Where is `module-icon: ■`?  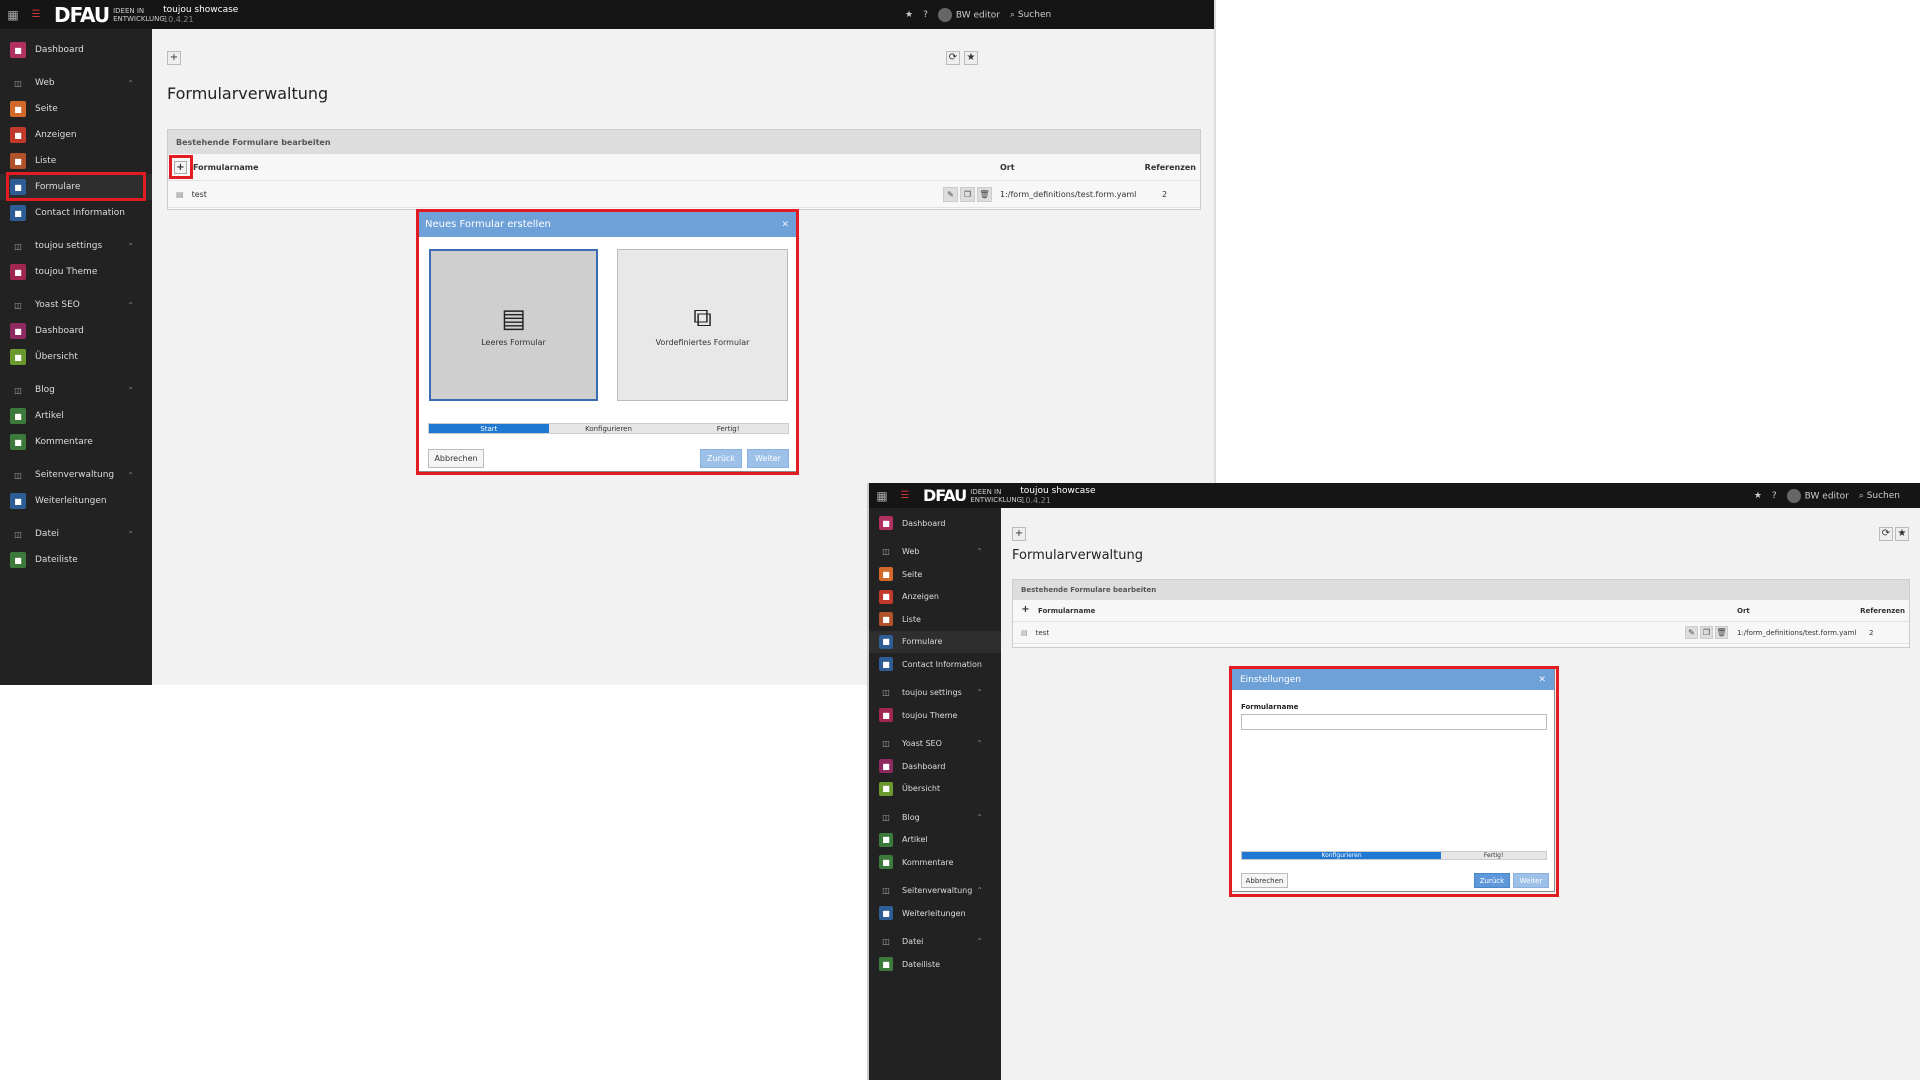 module-icon: ■ is located at coordinates (886, 596).